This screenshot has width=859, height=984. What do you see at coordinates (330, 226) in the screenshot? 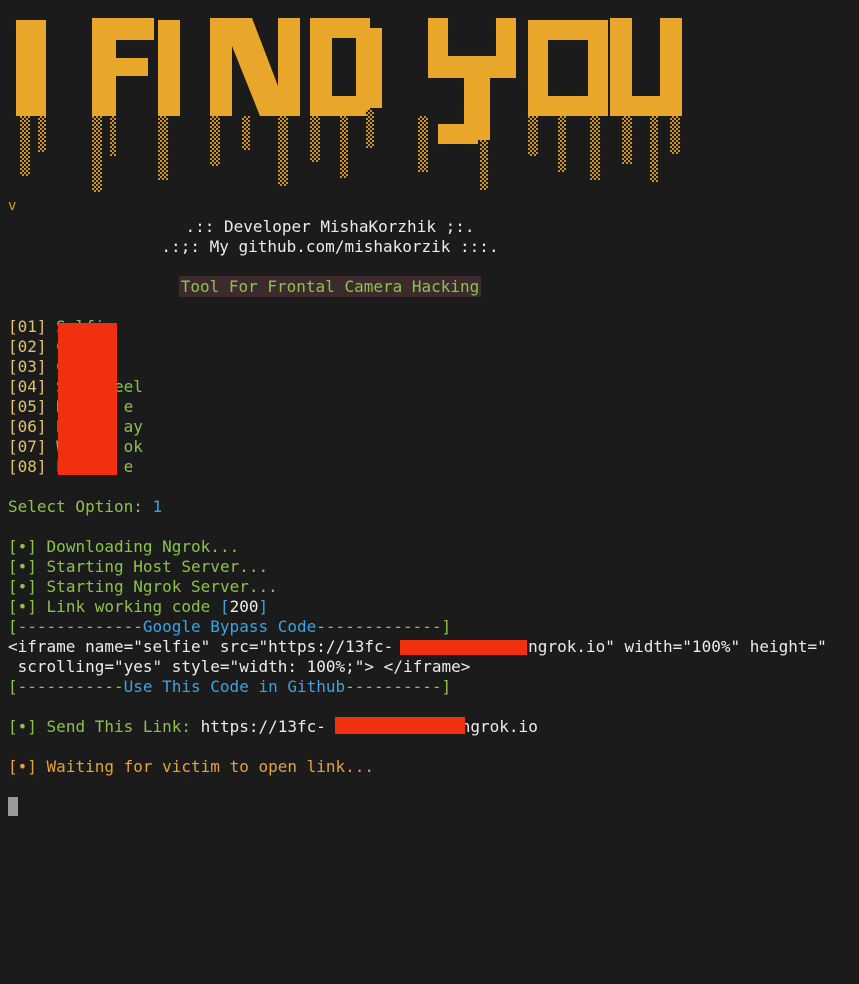
I see `developer-credit: .:: Developer MishaKorzhik ;:.` at bounding box center [330, 226].